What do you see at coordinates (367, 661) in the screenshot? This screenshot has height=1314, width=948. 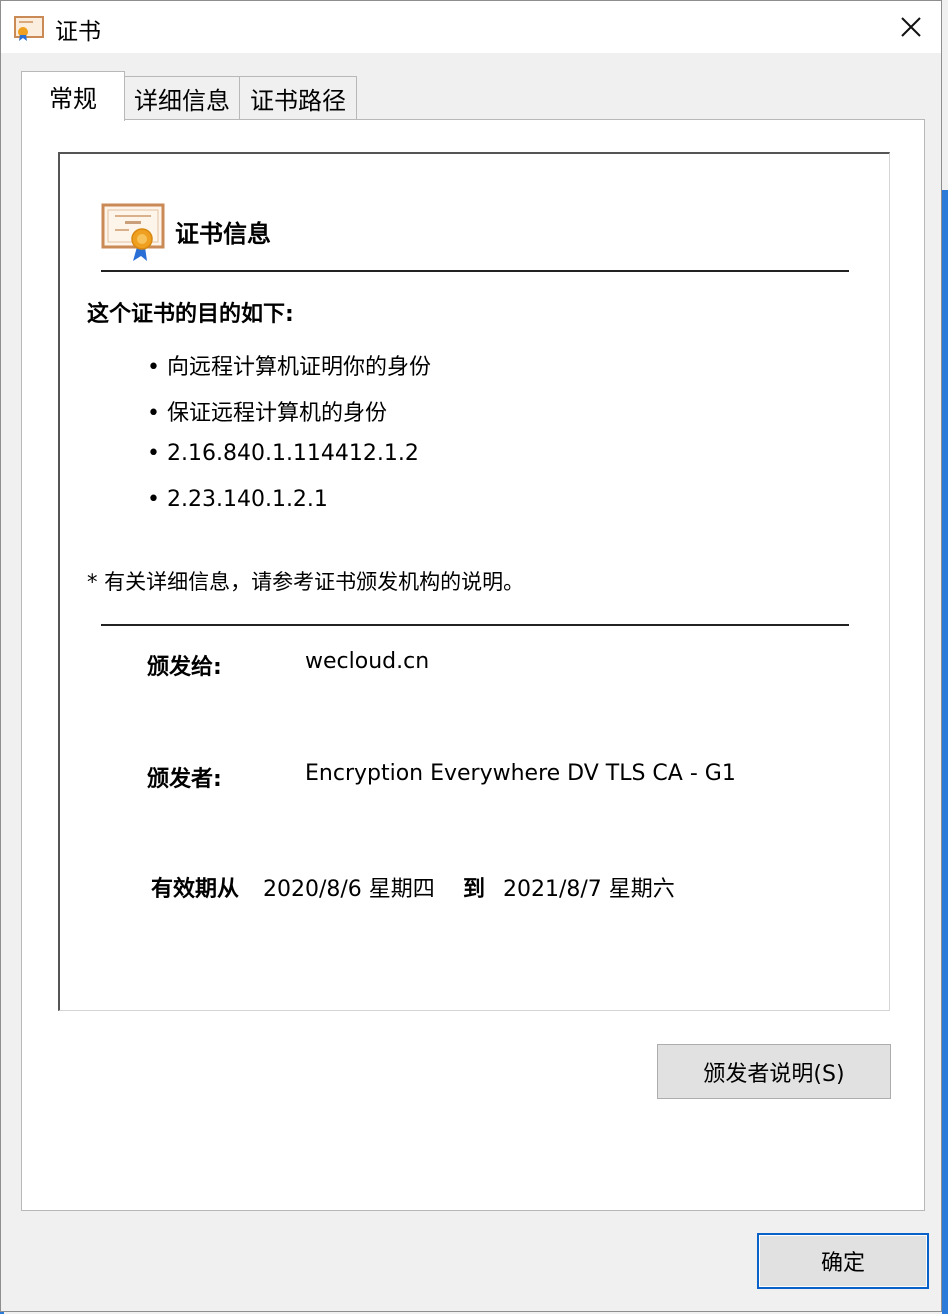 I see `issued-to-value: wecloud.cn` at bounding box center [367, 661].